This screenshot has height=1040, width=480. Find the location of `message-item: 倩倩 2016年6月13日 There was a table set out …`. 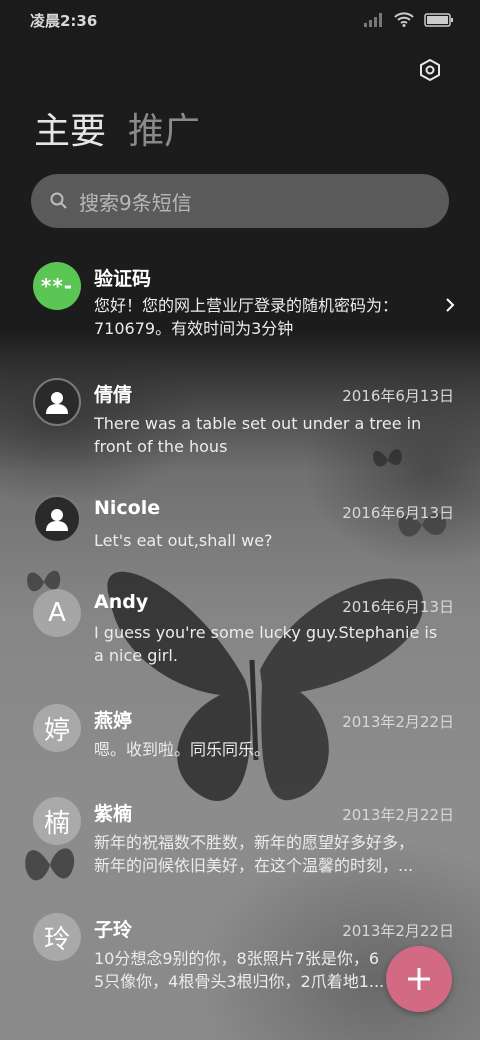

message-item: 倩倩 2016年6月13日 There was a table set out … is located at coordinates (240, 428).